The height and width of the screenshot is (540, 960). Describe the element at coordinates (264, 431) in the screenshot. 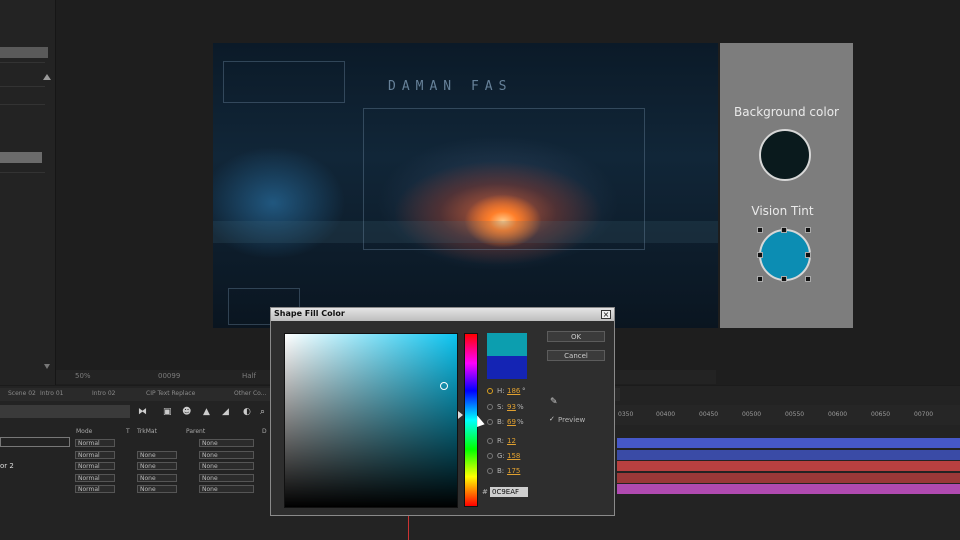

I see `column-d: D` at that location.